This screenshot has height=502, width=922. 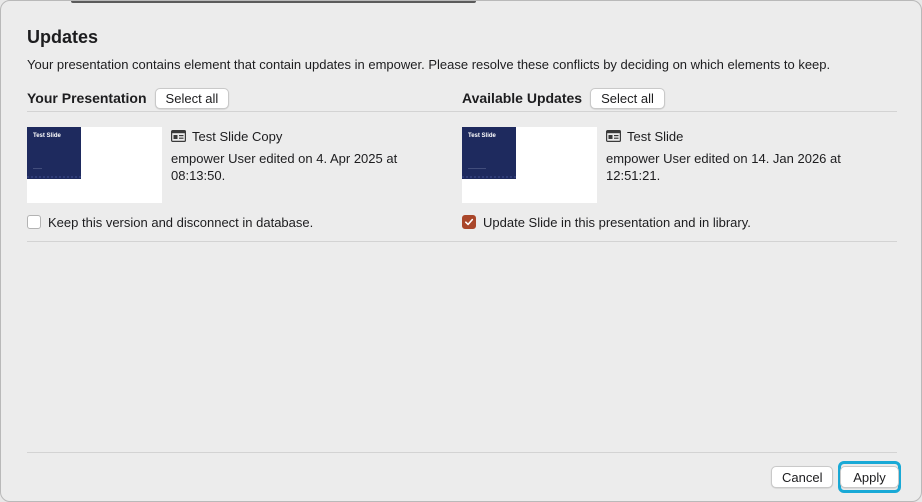 I want to click on window-top-strip, so click(x=273, y=2).